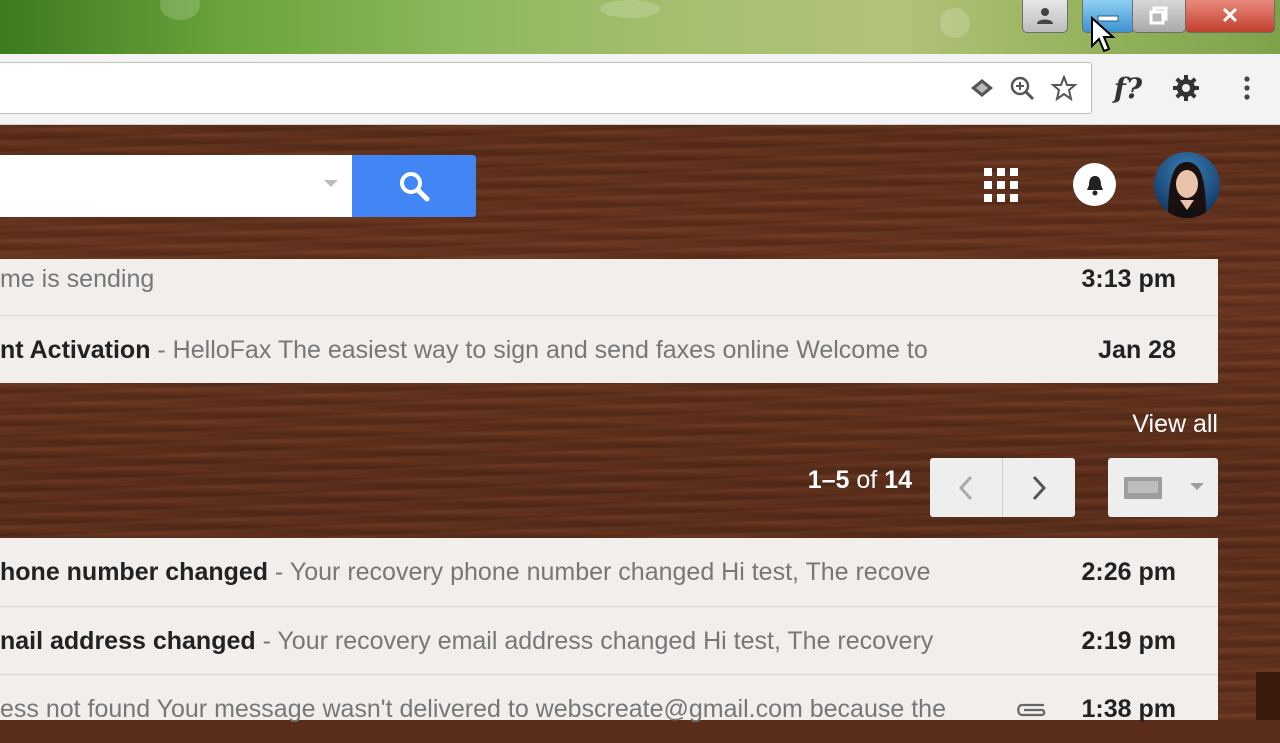 Image resolution: width=1280 pixels, height=743 pixels. Describe the element at coordinates (867, 480) in the screenshot. I see `pagination-of: of` at that location.